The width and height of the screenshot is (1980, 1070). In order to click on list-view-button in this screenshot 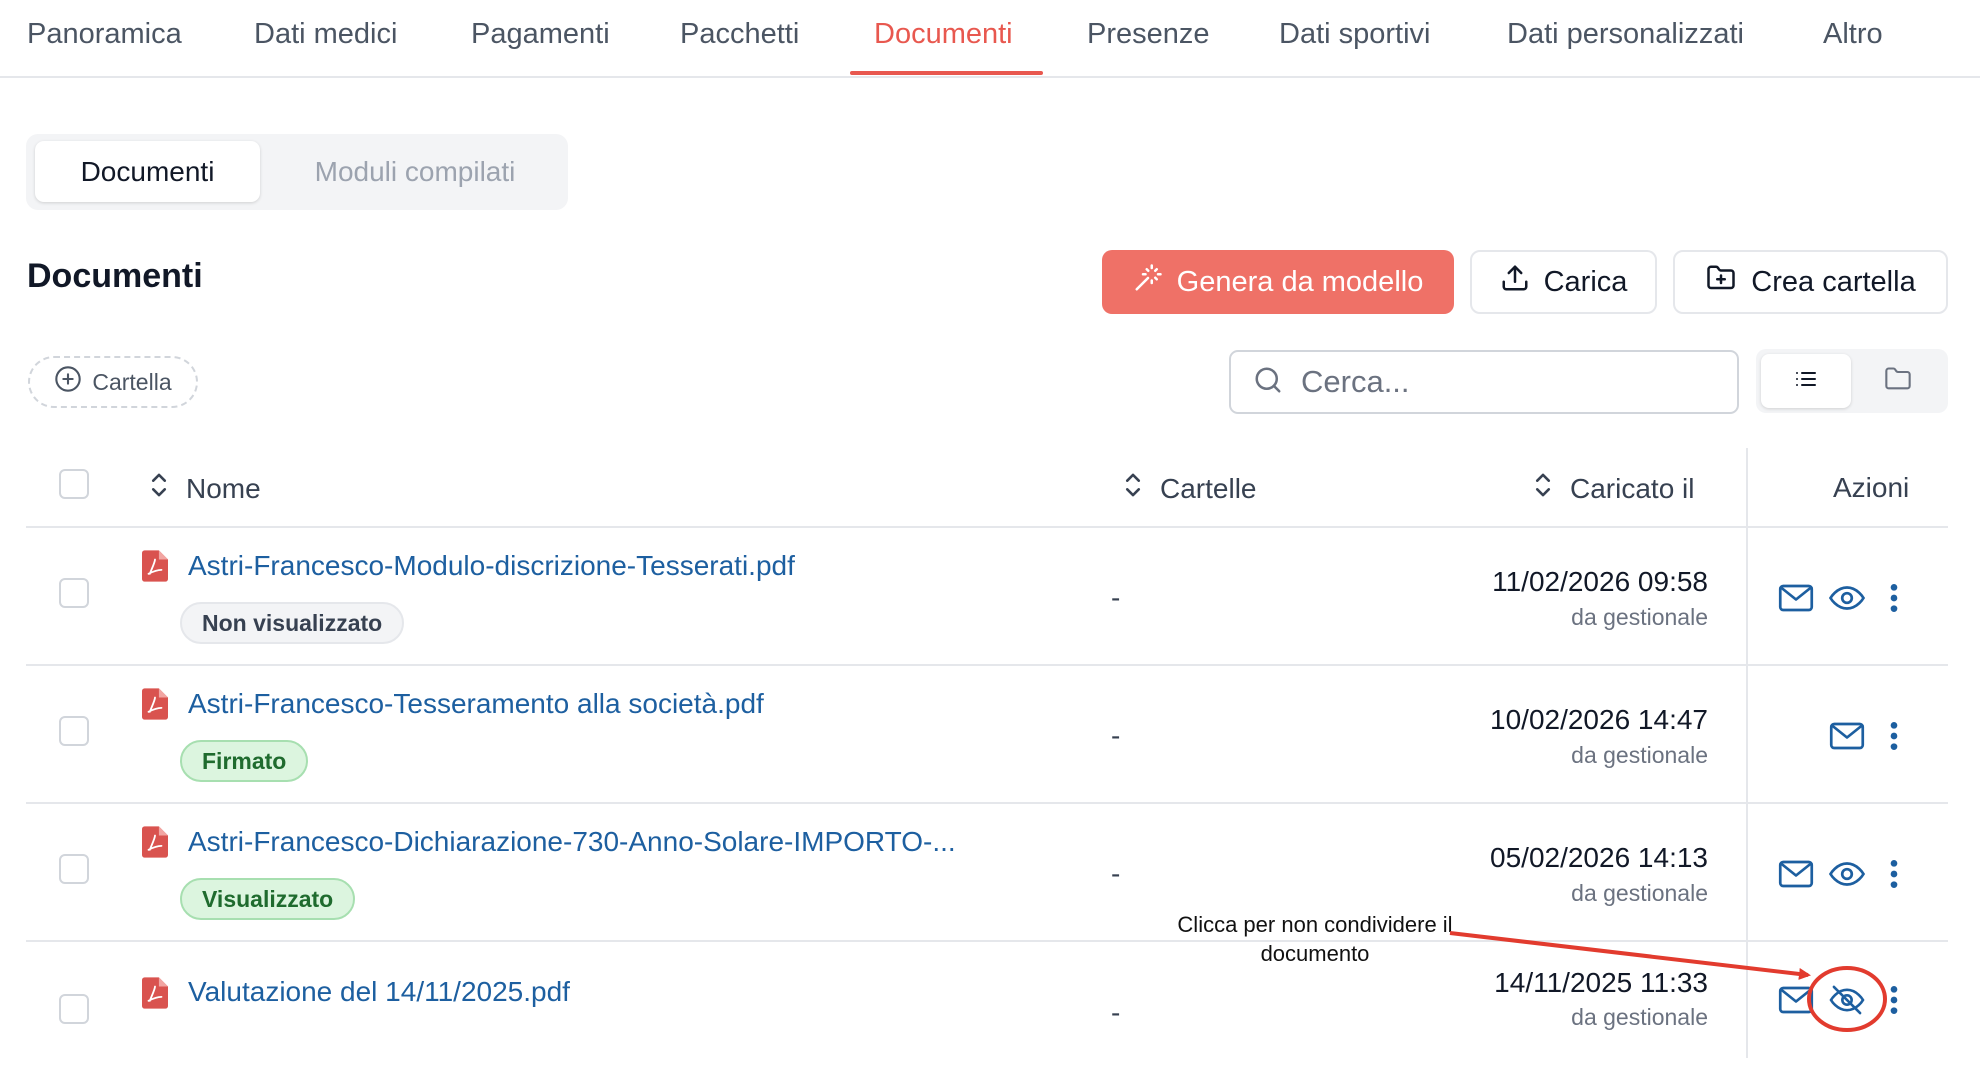, I will do `click(1806, 381)`.